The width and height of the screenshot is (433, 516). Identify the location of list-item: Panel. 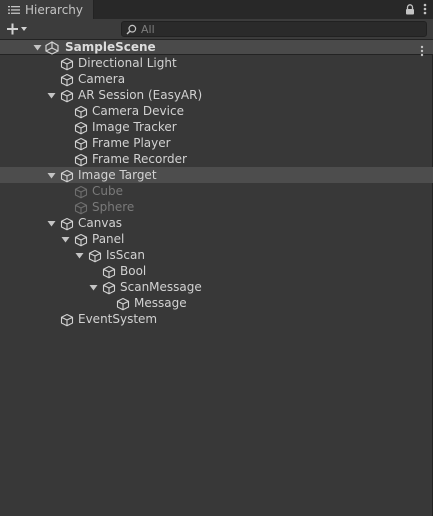
(216, 239).